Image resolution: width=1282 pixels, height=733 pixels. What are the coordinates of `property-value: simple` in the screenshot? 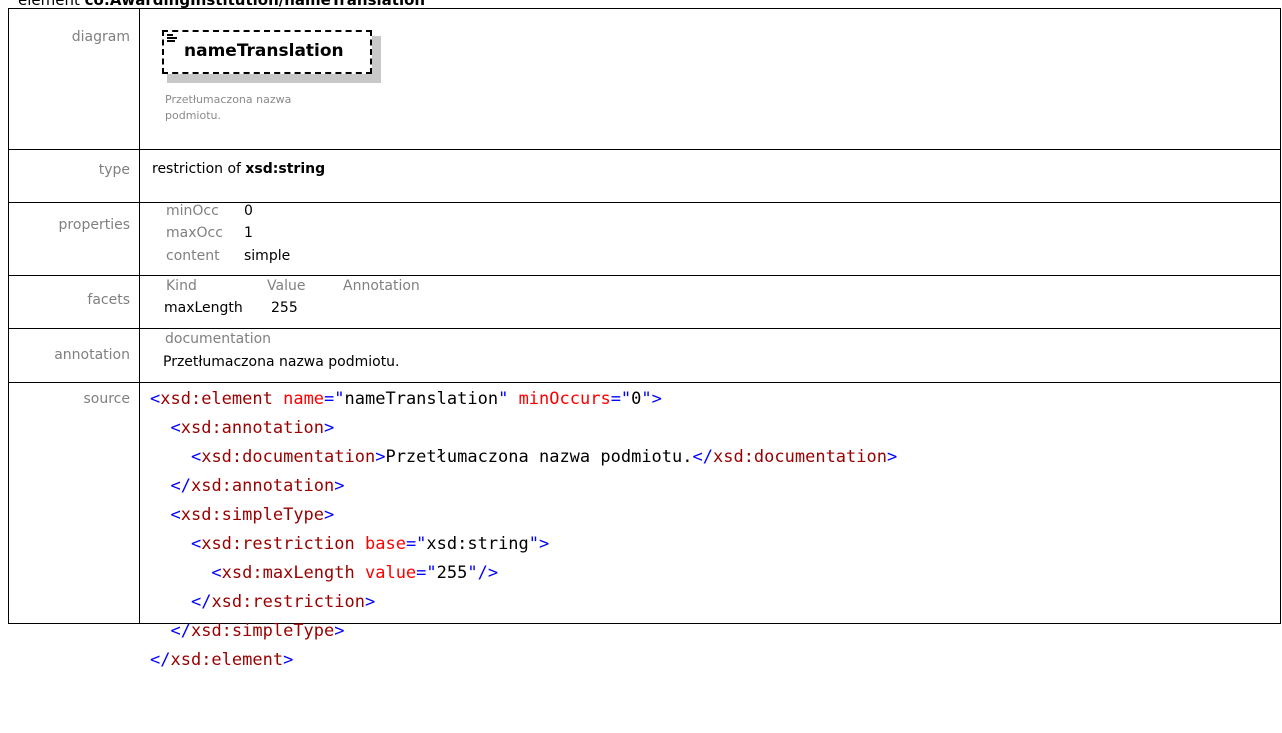 It's located at (267, 256).